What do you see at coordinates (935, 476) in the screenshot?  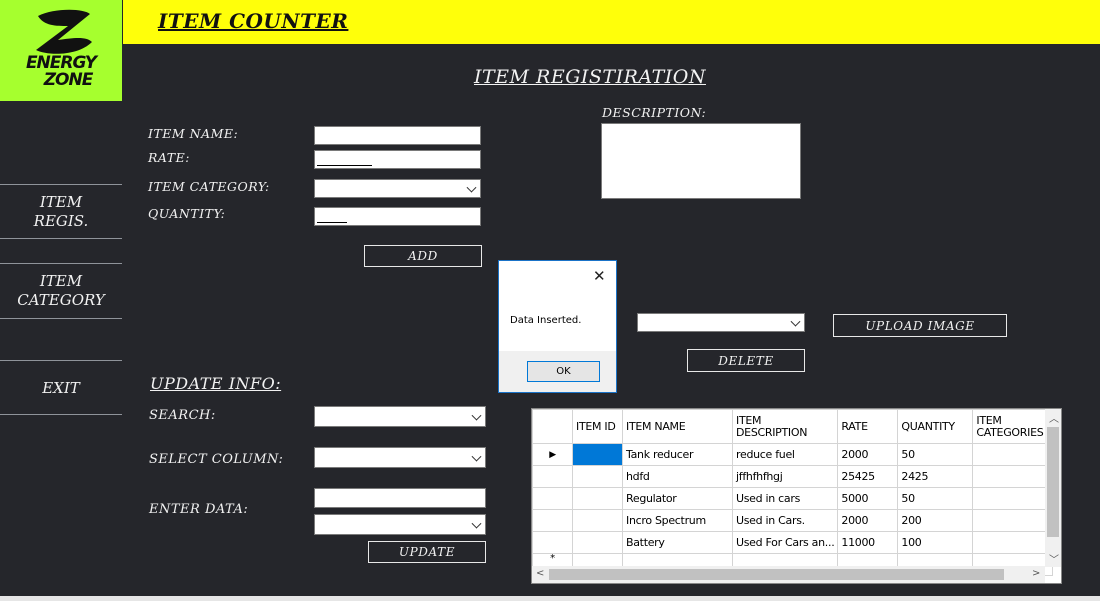 I see `table-cell: 2425` at bounding box center [935, 476].